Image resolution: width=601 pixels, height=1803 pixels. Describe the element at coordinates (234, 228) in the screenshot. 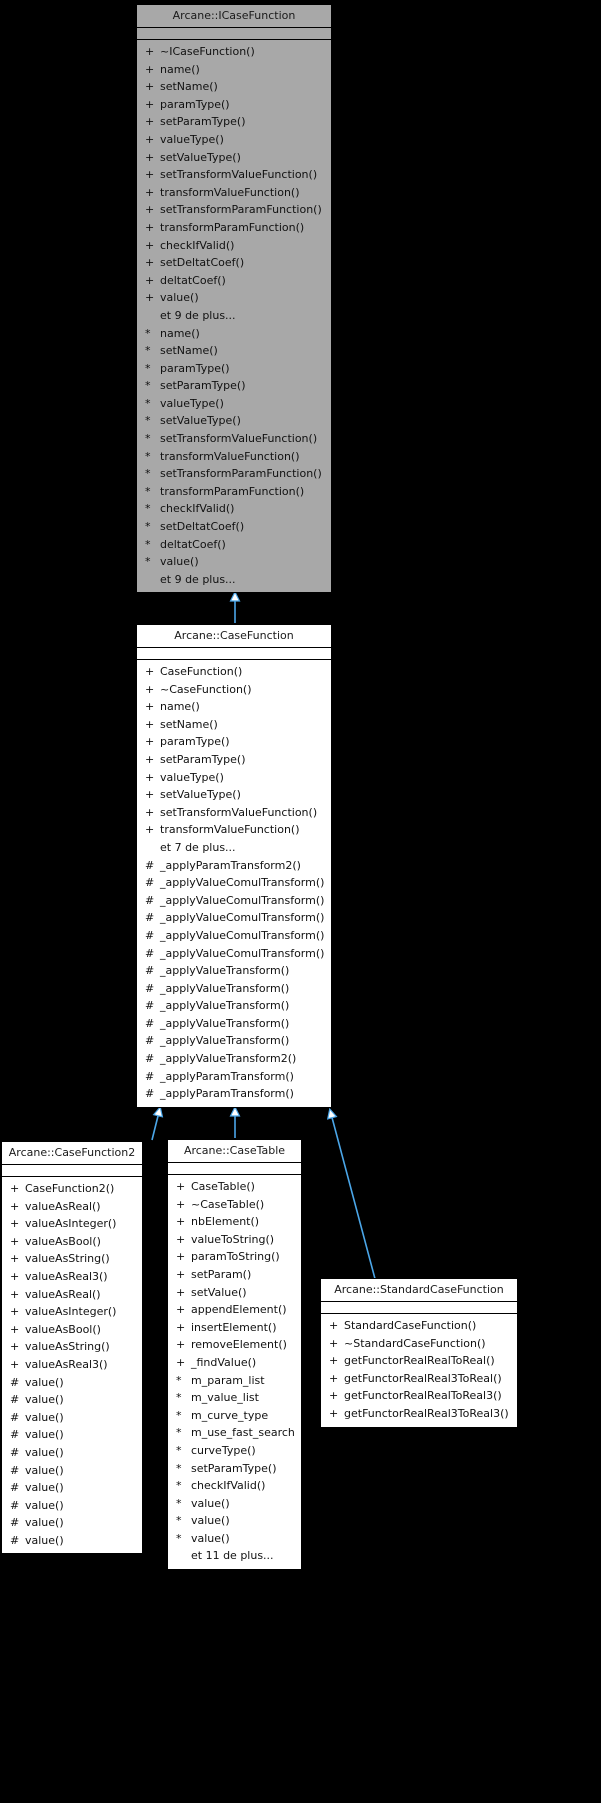

I see `class-member: + transformParamFunction()` at that location.